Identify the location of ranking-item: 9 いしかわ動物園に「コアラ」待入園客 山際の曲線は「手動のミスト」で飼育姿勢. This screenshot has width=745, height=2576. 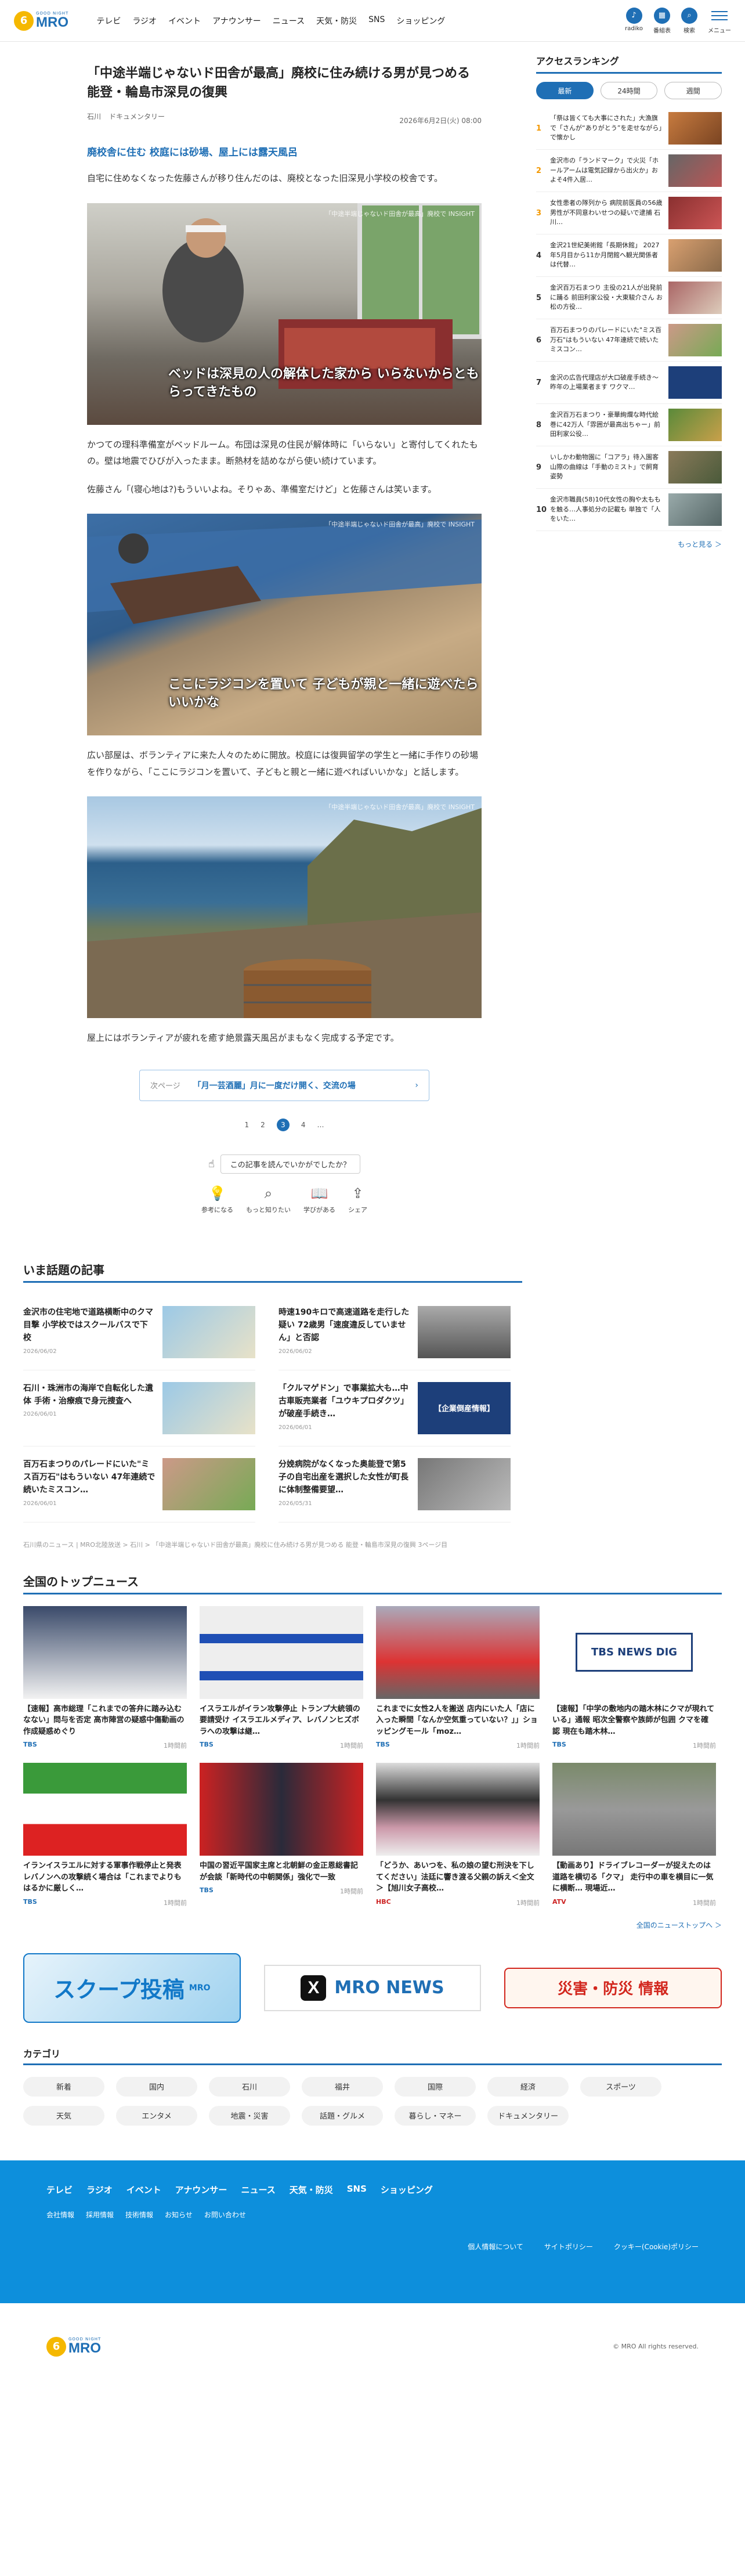
(629, 467).